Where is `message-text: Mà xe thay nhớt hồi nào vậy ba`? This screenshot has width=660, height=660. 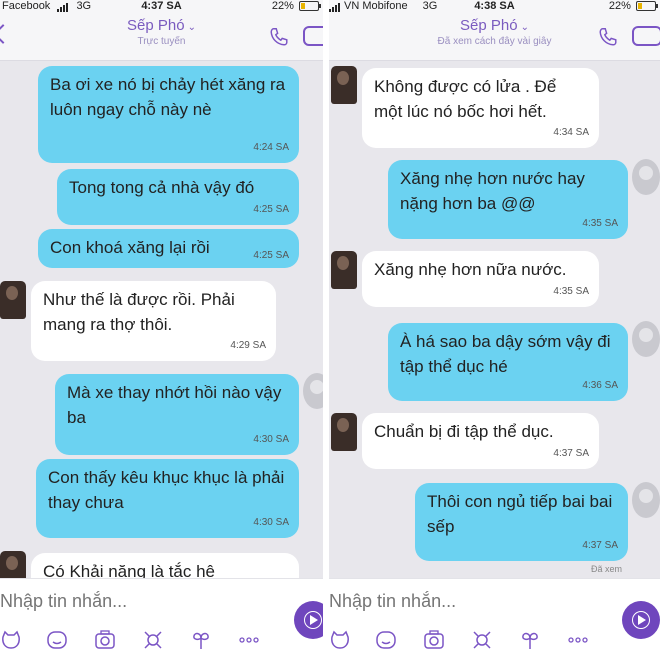
message-text: Mà xe thay nhớt hồi nào vậy ba is located at coordinates (174, 405).